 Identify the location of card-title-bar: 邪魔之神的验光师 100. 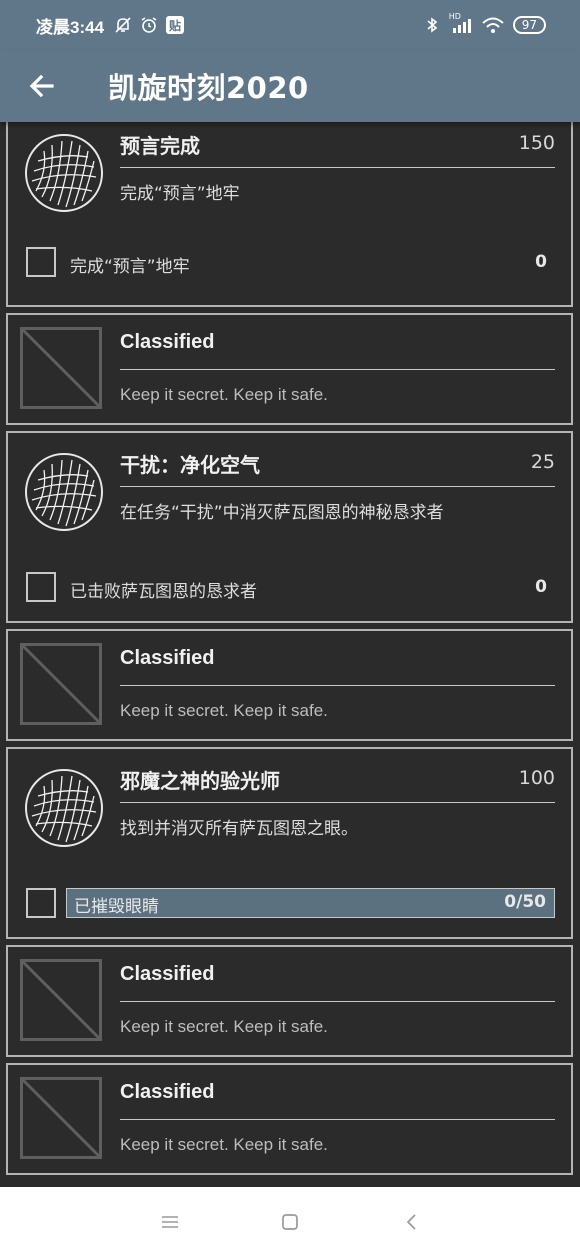
(337, 782).